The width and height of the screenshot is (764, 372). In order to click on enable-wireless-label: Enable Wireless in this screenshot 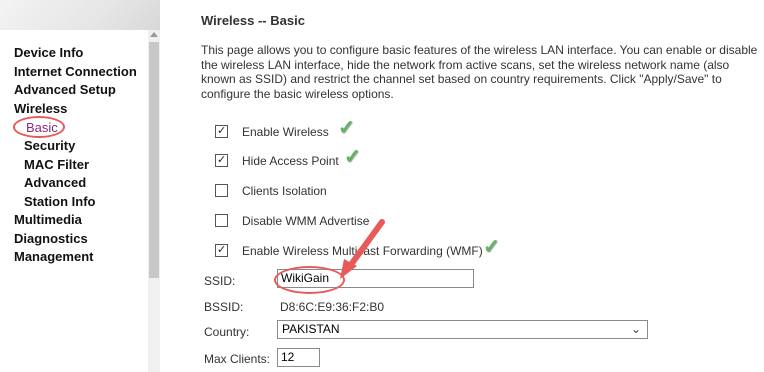, I will do `click(285, 132)`.